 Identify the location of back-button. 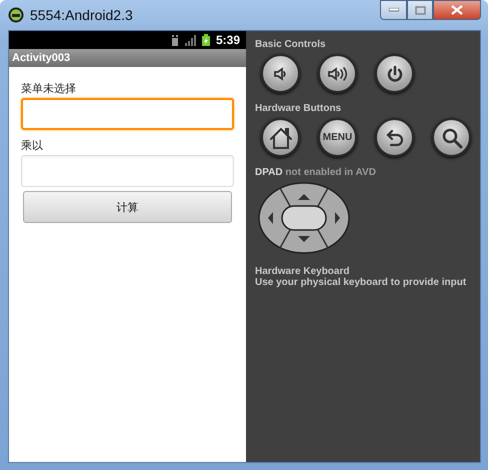
(394, 137).